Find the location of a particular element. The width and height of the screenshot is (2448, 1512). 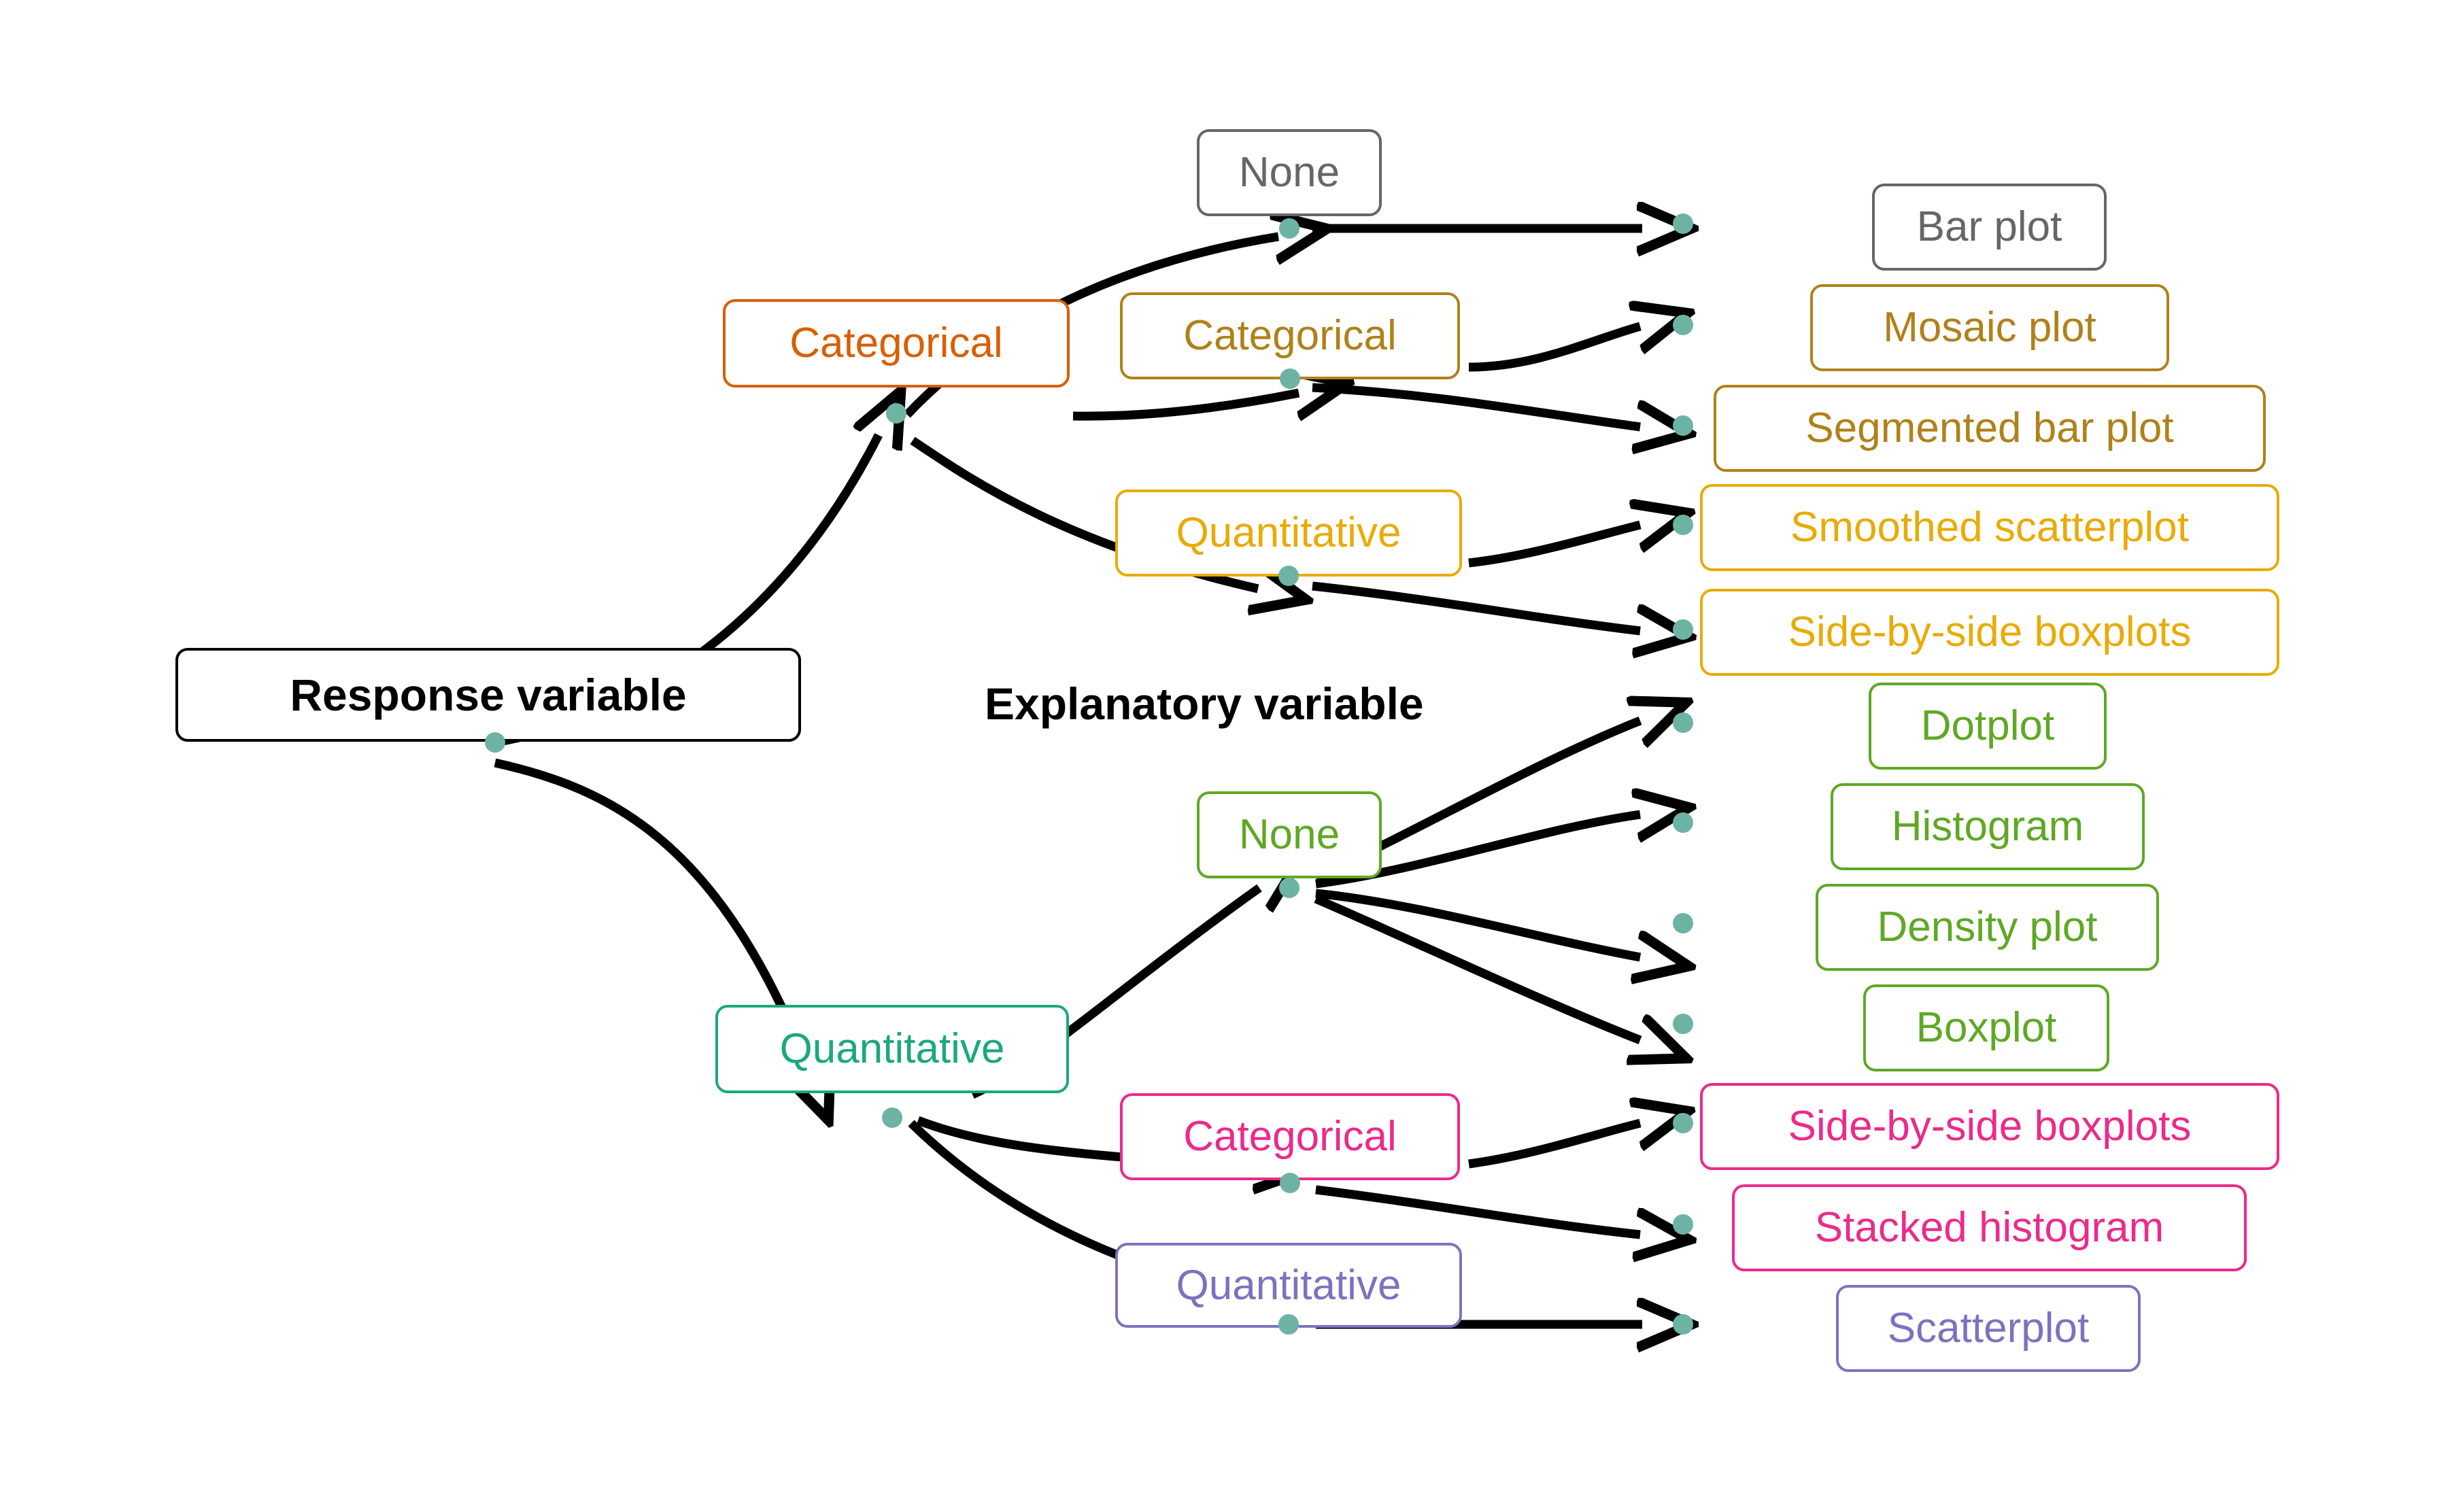

leaf-stacked-histogram-label: Stacked histogram is located at coordinates (1989, 1227).